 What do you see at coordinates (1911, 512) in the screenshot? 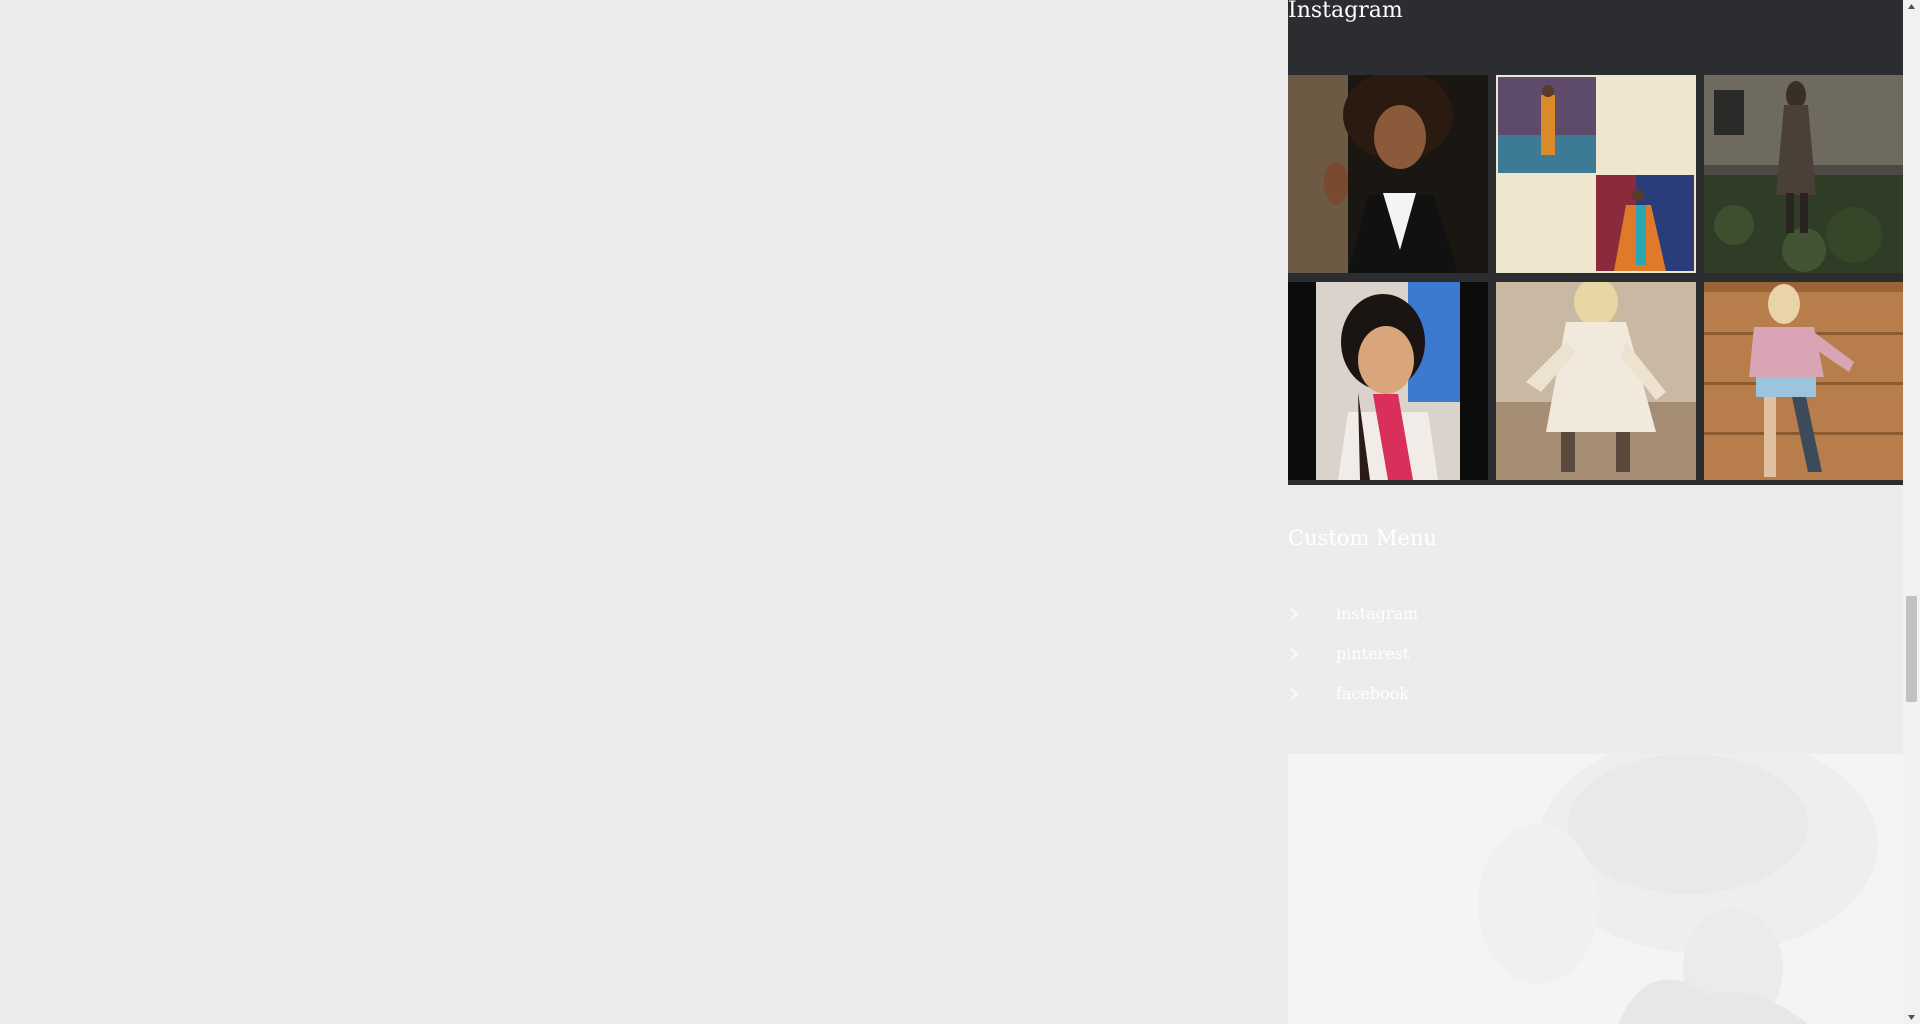
I see `page-scrollbar` at bounding box center [1911, 512].